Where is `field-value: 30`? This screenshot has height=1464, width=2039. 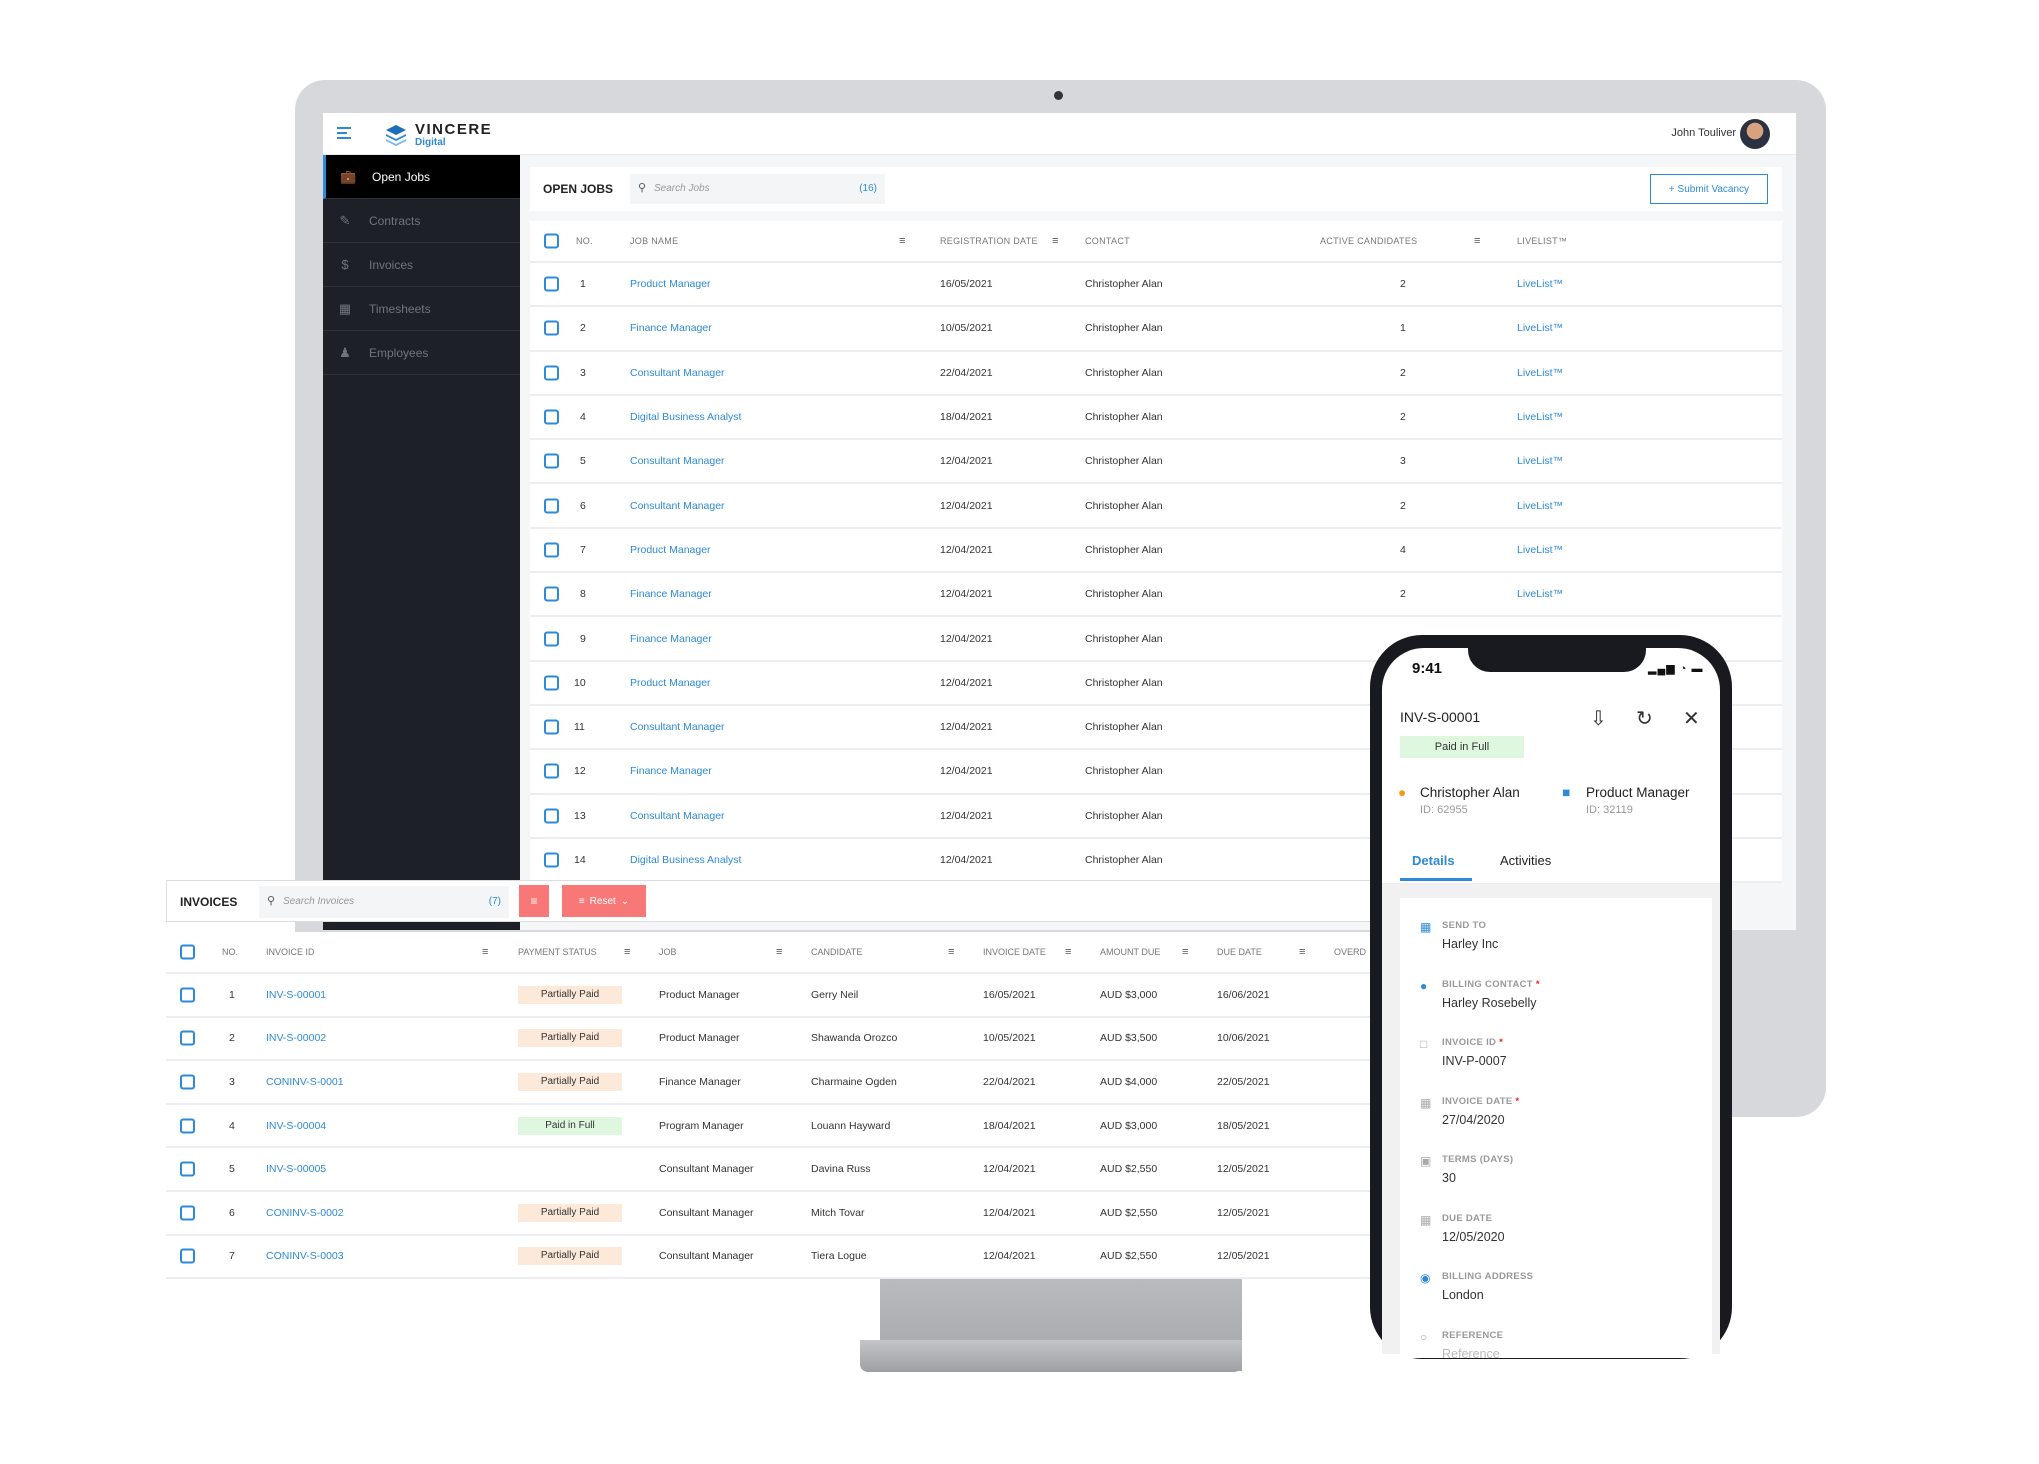
field-value: 30 is located at coordinates (1449, 1178).